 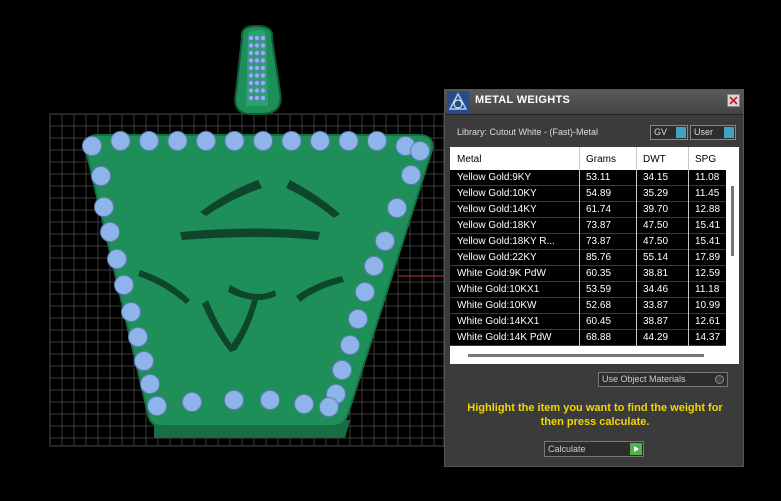 I want to click on column-header-metal: Metal, so click(x=469, y=159).